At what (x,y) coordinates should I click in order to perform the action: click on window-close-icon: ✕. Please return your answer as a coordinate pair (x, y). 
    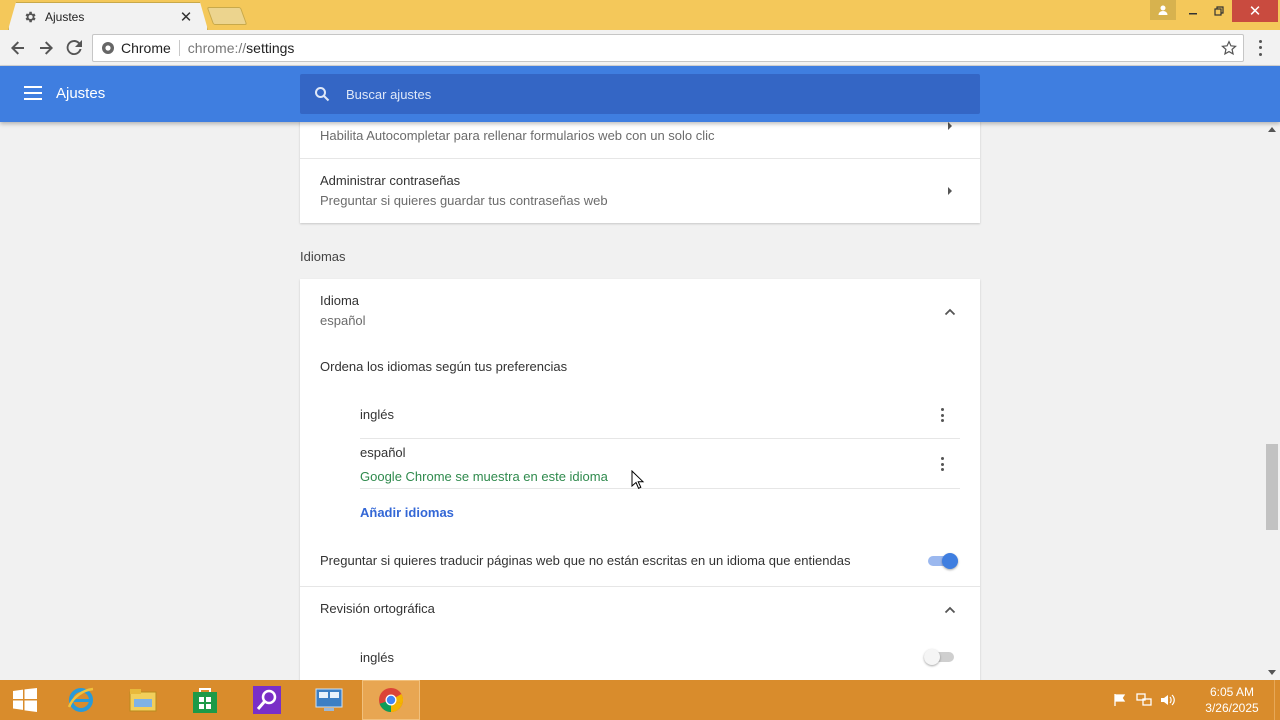
    Looking at the image, I should click on (1255, 11).